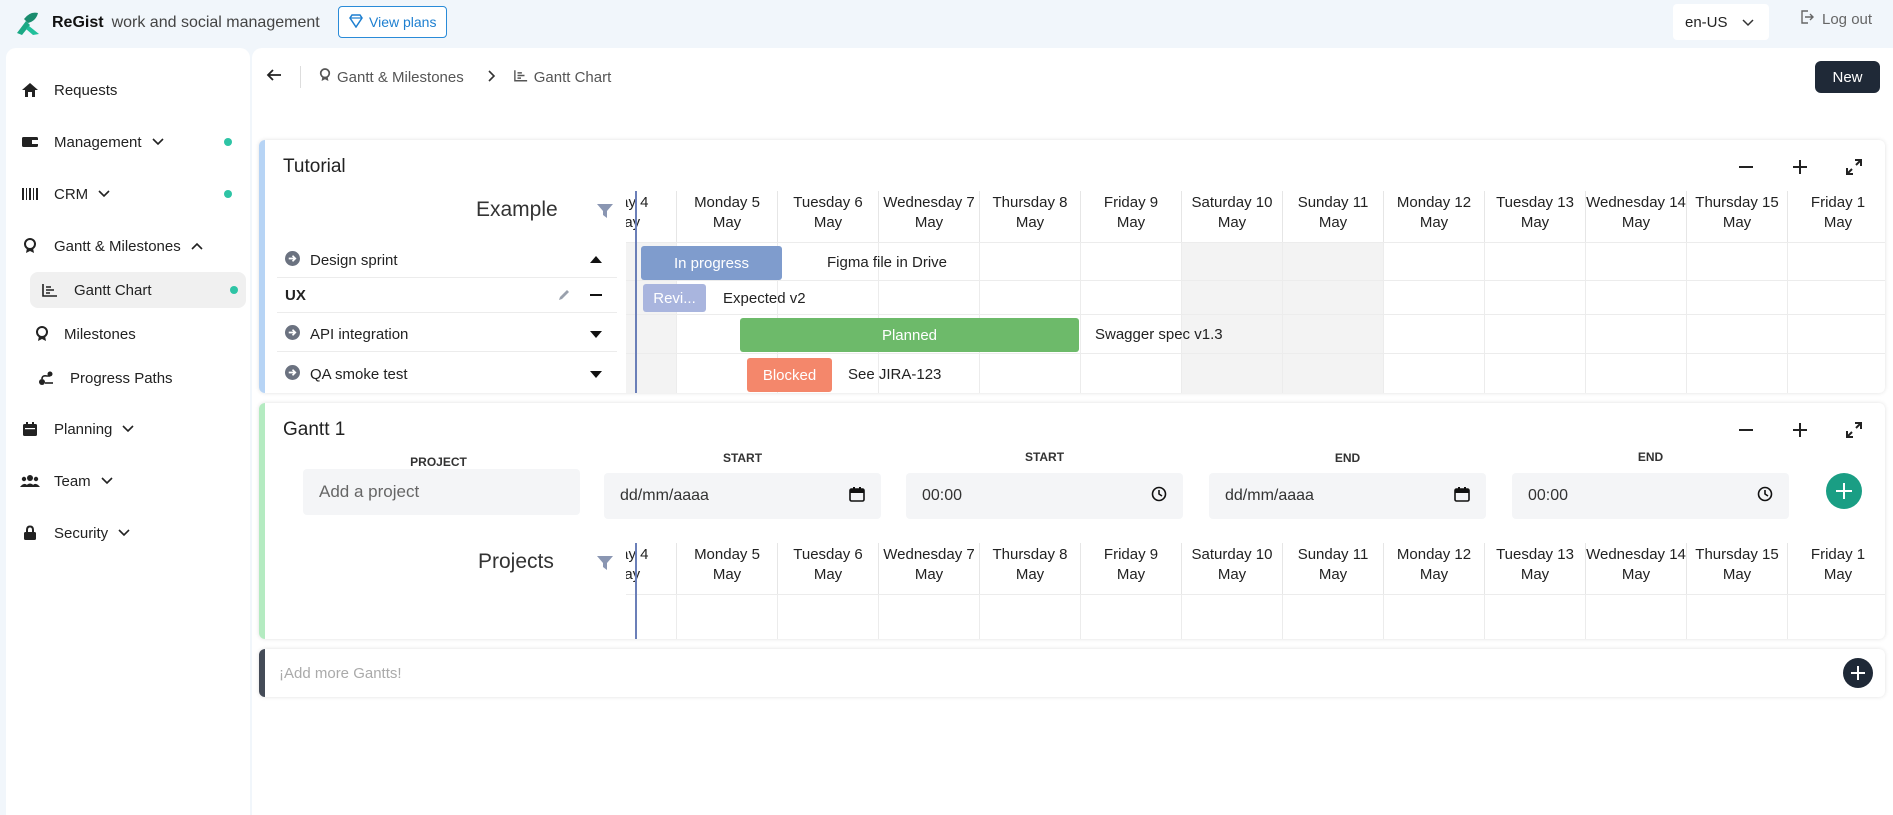 The height and width of the screenshot is (815, 1893). What do you see at coordinates (1858, 673) in the screenshot?
I see `add-gantt-button` at bounding box center [1858, 673].